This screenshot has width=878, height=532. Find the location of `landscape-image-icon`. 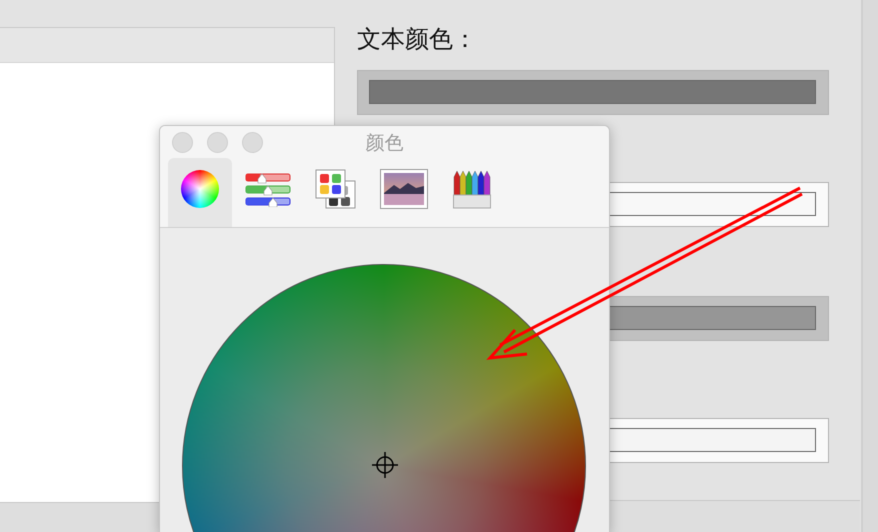

landscape-image-icon is located at coordinates (404, 188).